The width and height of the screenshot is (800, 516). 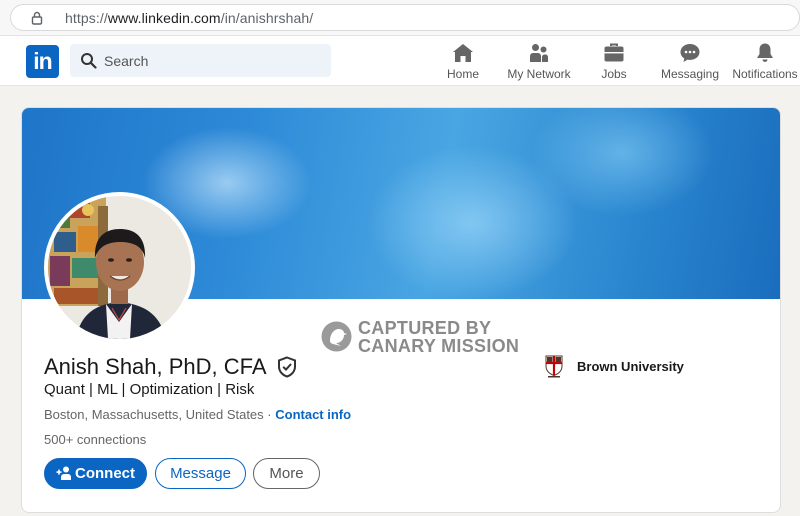 I want to click on linkedin-logo: in, so click(x=42, y=61).